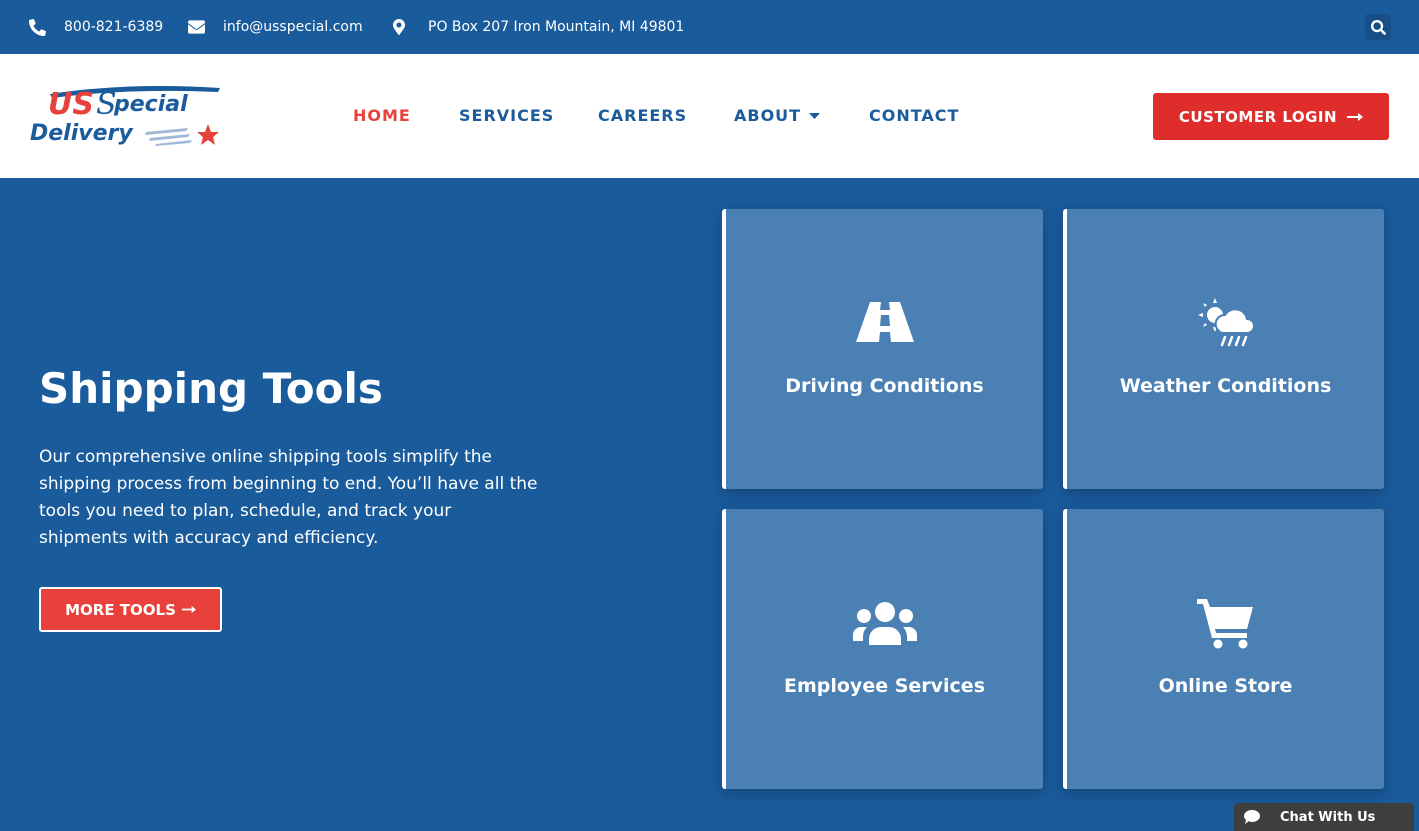 This screenshot has width=1419, height=831. What do you see at coordinates (82, 133) in the screenshot?
I see `logo-delivery: Delivery` at bounding box center [82, 133].